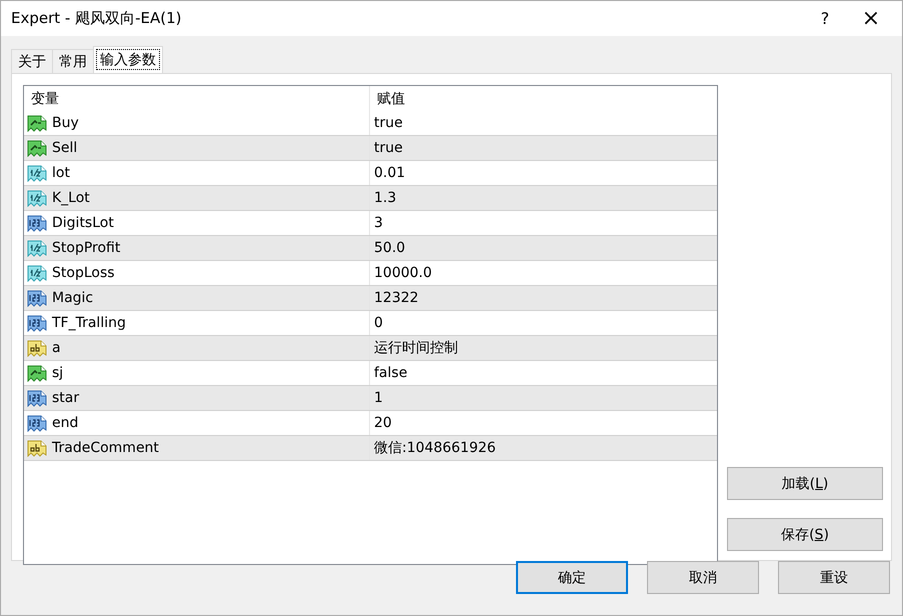 Image resolution: width=903 pixels, height=616 pixels. Describe the element at coordinates (383, 423) in the screenshot. I see `parameter-value: 20` at that location.